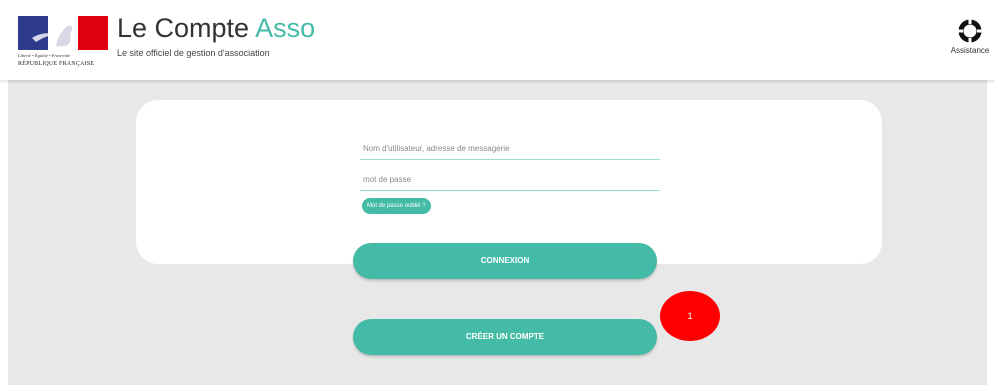 The image size is (995, 385). I want to click on app-title-accent: Asso, so click(285, 28).